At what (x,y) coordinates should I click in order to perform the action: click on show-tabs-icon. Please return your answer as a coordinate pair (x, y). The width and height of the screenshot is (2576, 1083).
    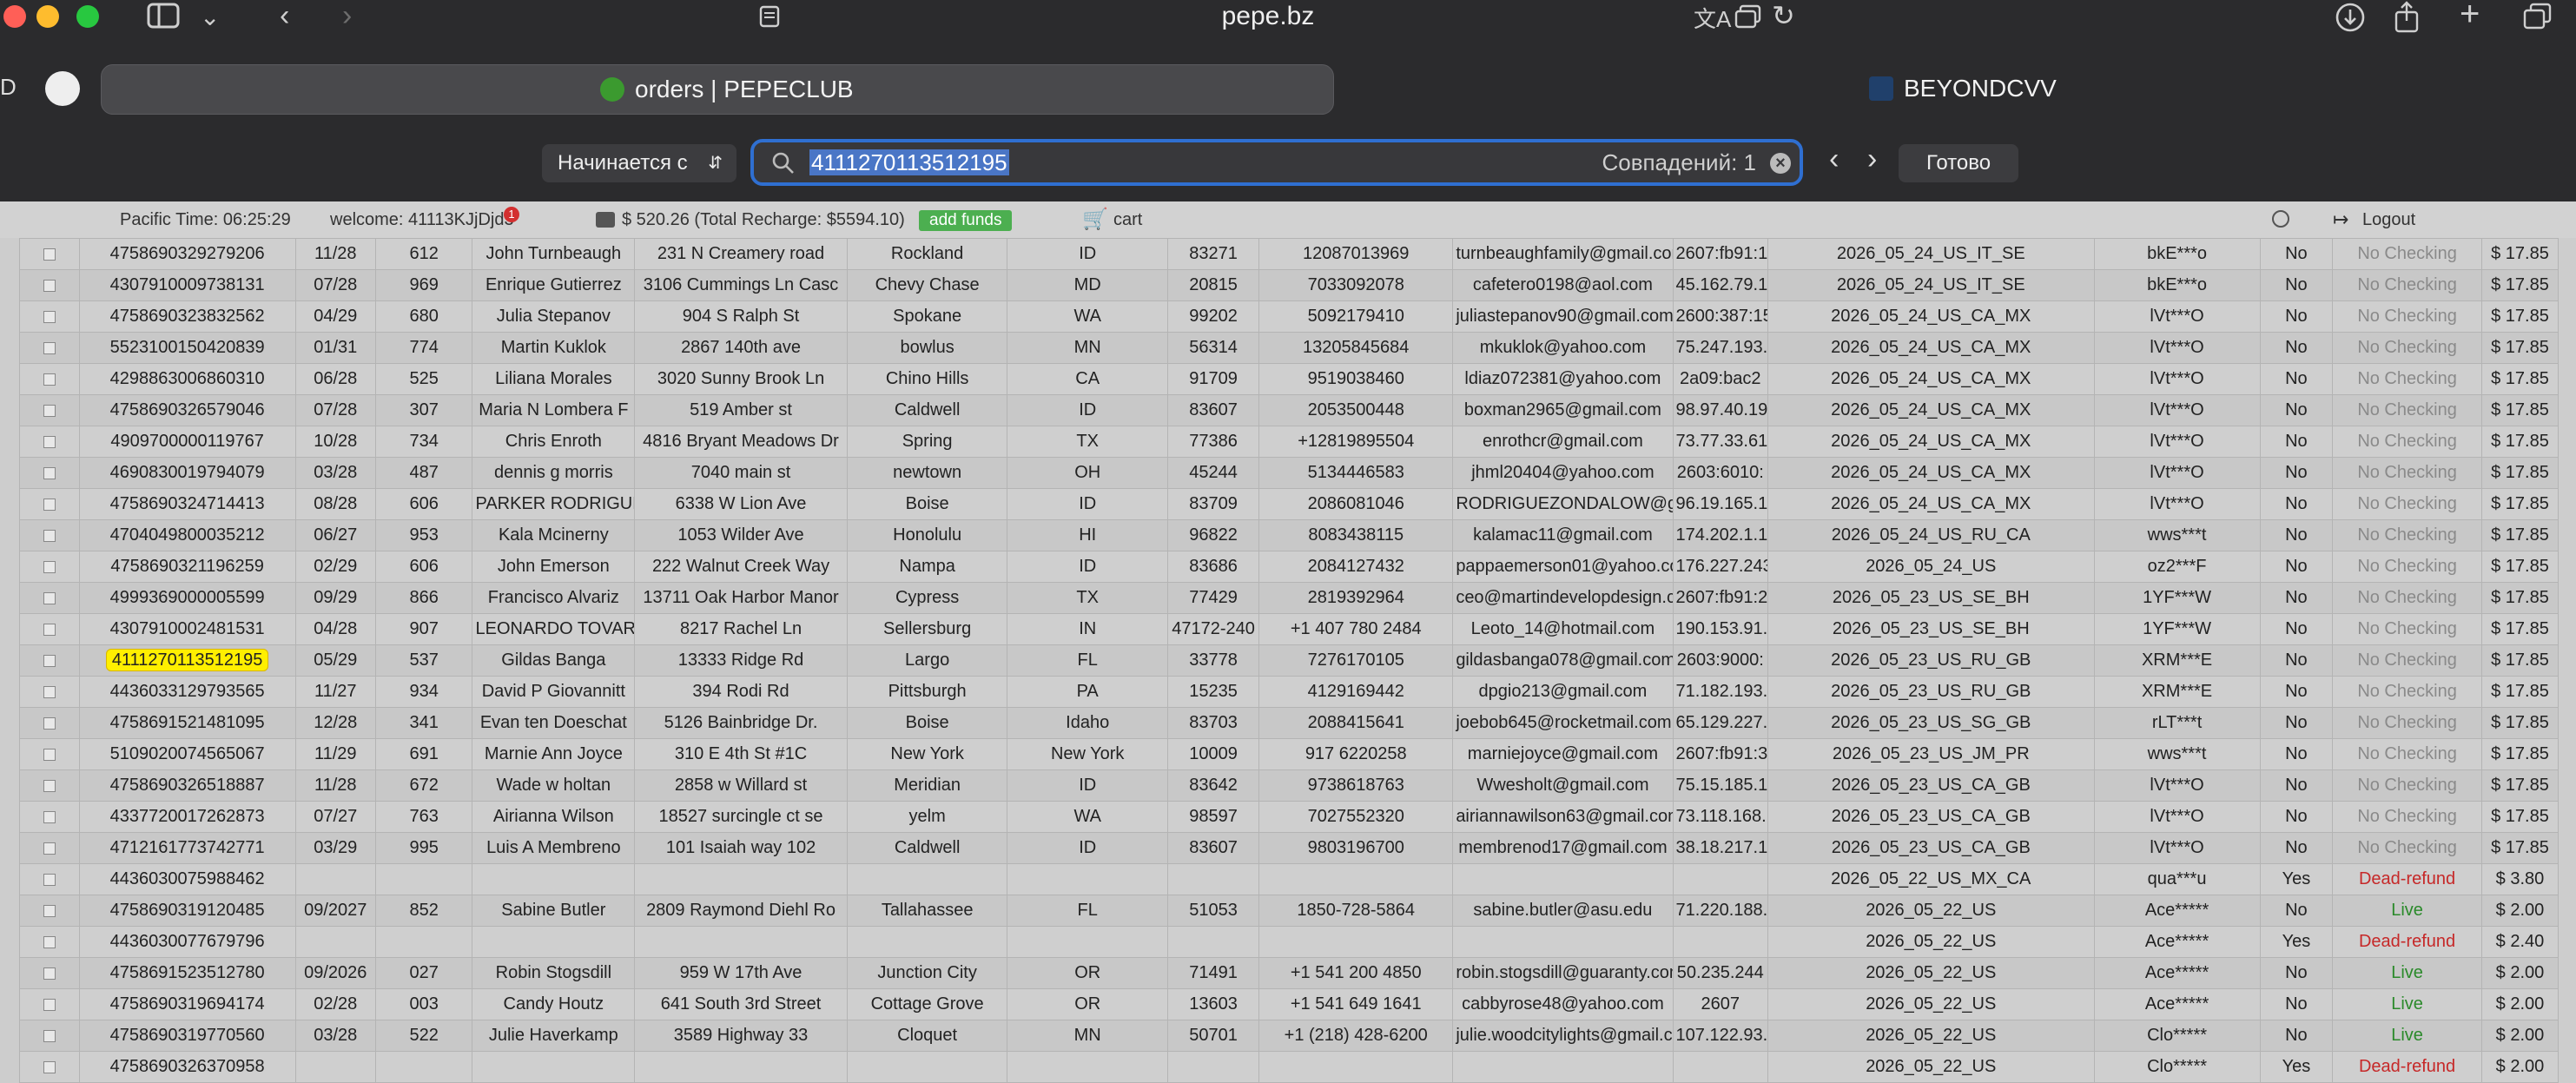
    Looking at the image, I should click on (2537, 19).